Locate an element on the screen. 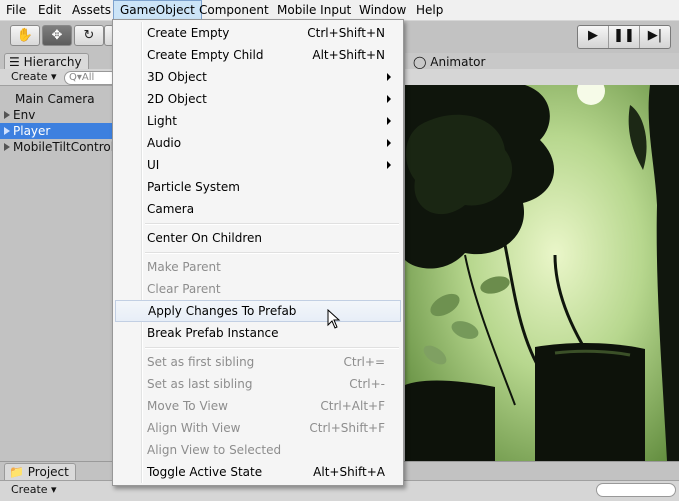 This screenshot has height=501, width=679. menu-item-apply-changes-to-prefab: Apply Changes To Prefab is located at coordinates (258, 311).